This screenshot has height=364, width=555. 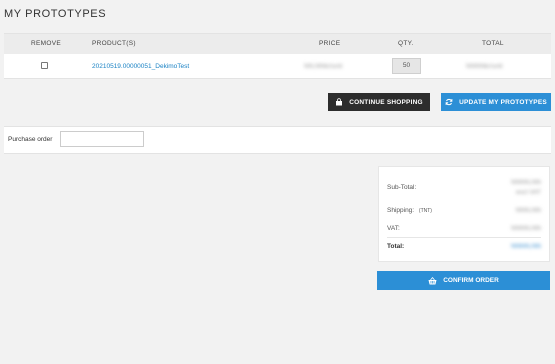 I want to click on purchase-order-label: Purchase order, so click(x=30, y=139).